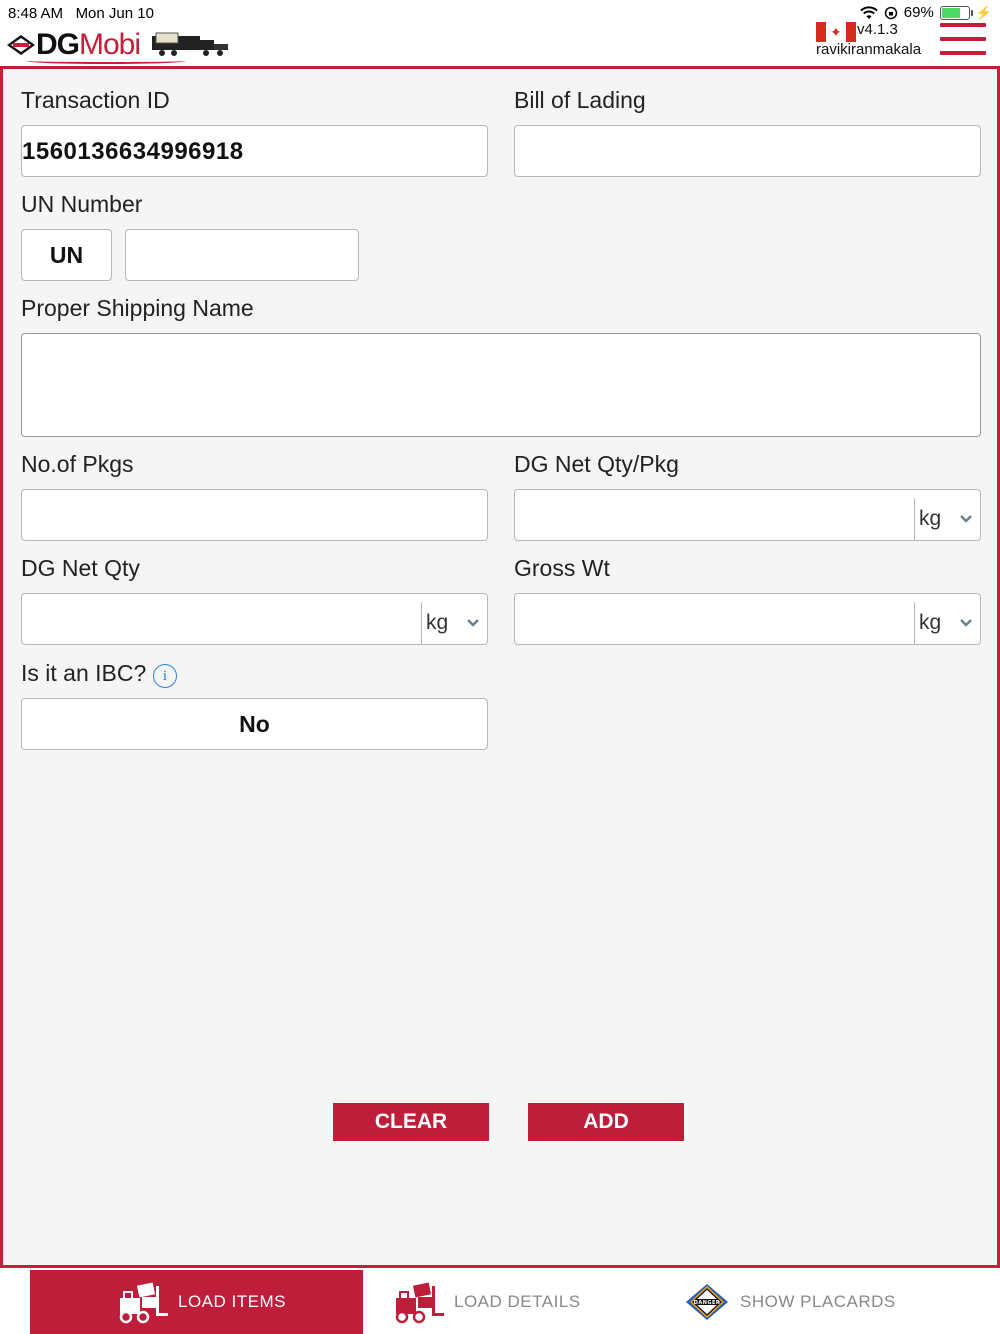  I want to click on transaction-id-field: 1560136634996918, so click(254, 151).